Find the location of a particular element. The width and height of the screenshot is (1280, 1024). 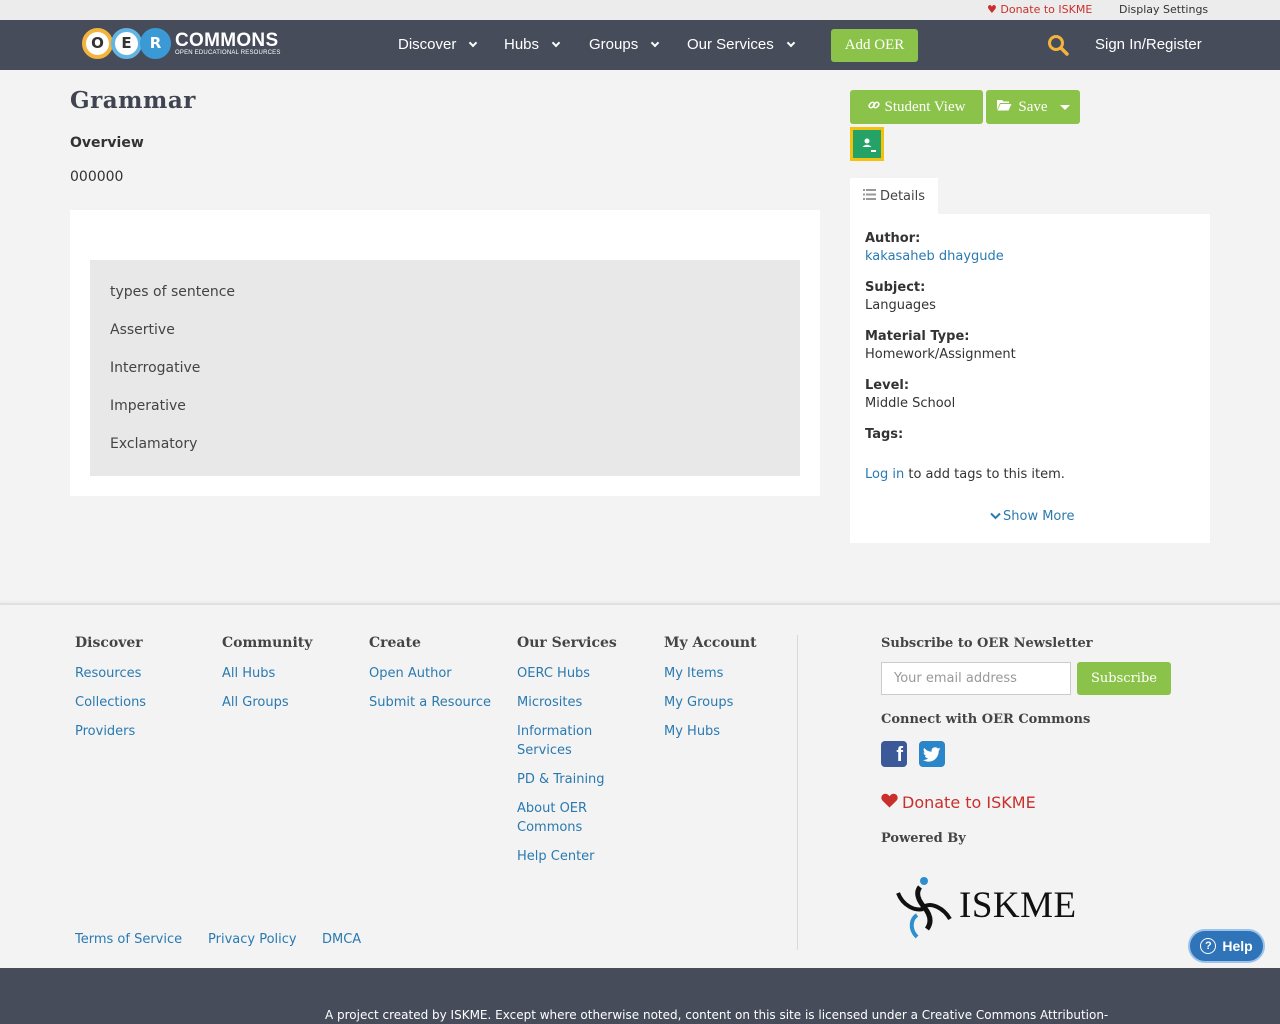

author-link: kakasaheb dhaygude is located at coordinates (934, 256).